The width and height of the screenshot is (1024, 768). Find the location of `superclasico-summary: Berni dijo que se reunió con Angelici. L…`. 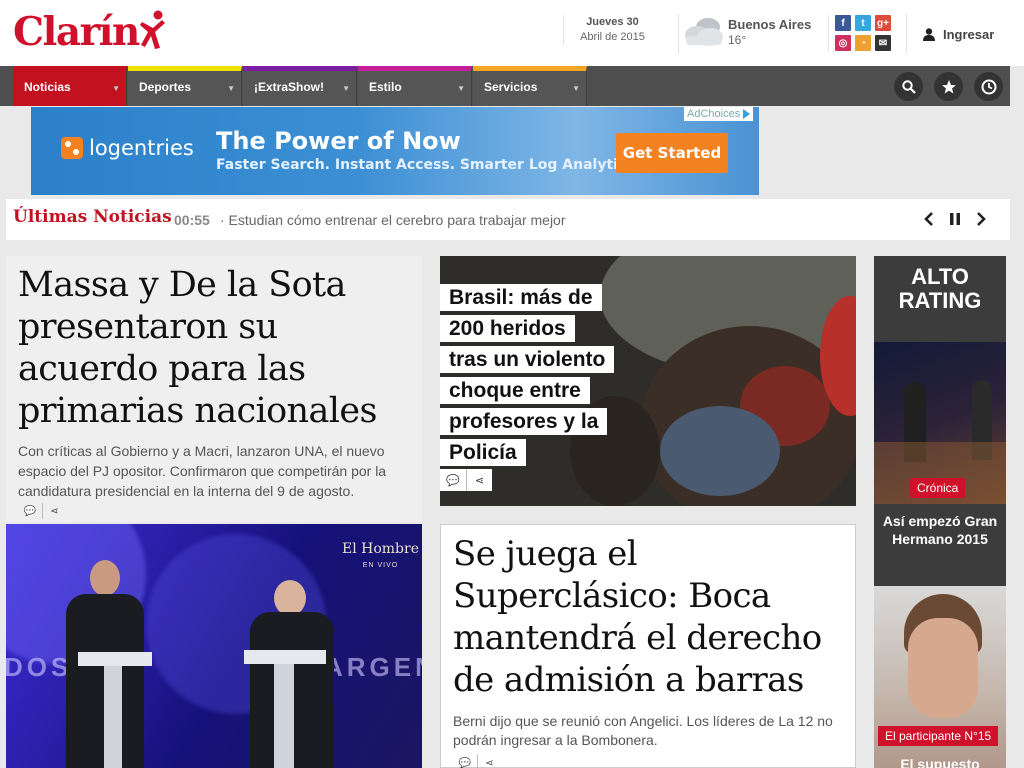

superclasico-summary: Berni dijo que se reunió con Angelici. L… is located at coordinates (643, 730).